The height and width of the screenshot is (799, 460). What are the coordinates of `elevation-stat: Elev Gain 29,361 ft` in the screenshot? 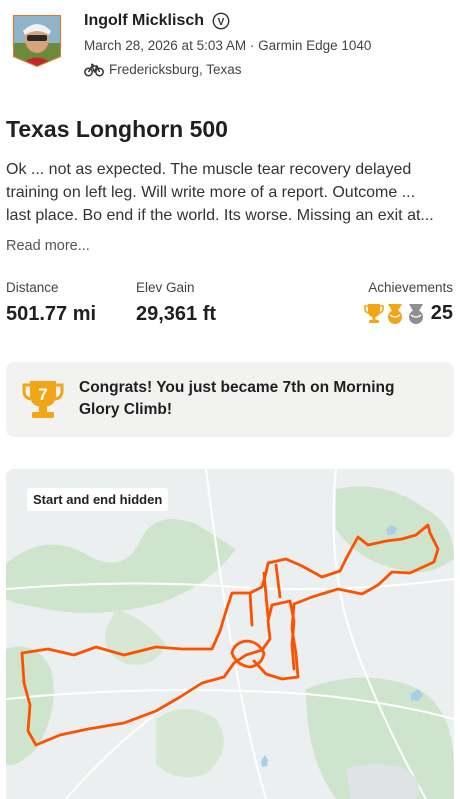 It's located at (176, 303).